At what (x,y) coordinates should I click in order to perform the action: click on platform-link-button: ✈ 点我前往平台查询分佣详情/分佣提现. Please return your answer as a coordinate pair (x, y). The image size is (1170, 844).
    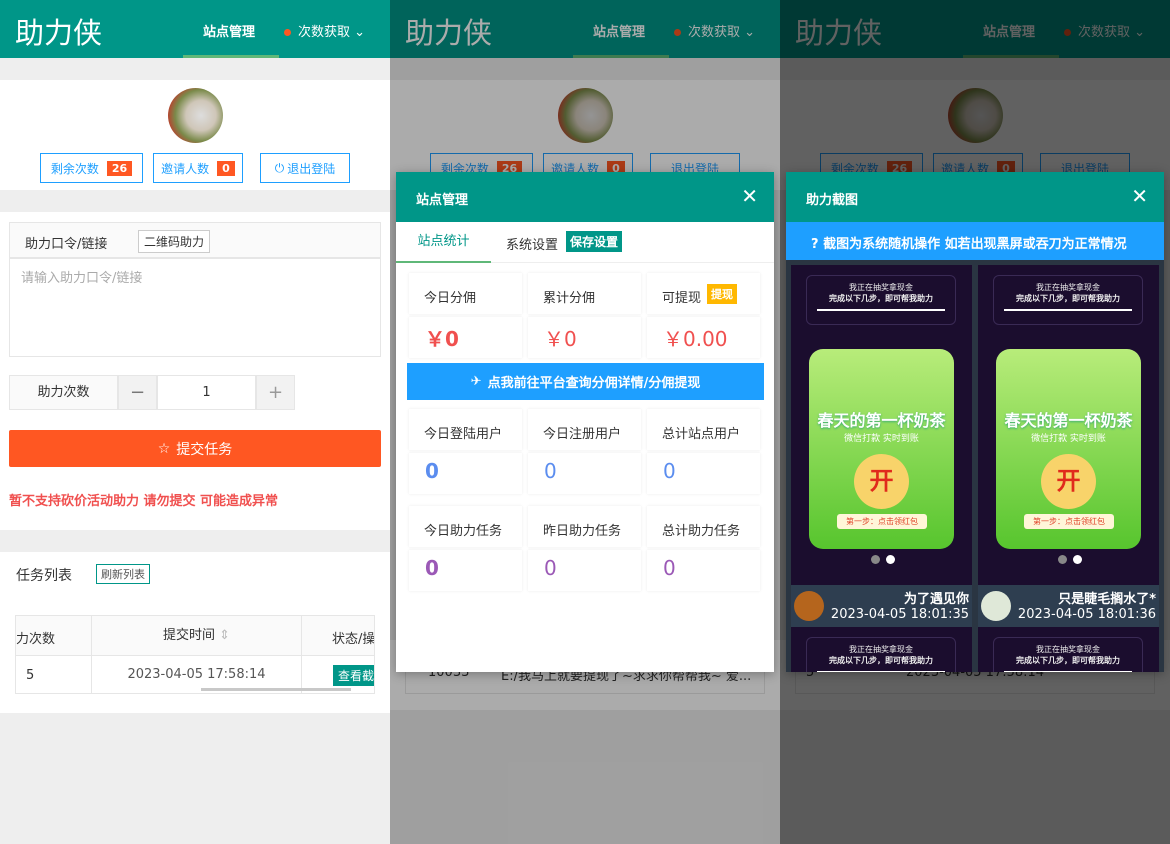
    Looking at the image, I should click on (585, 381).